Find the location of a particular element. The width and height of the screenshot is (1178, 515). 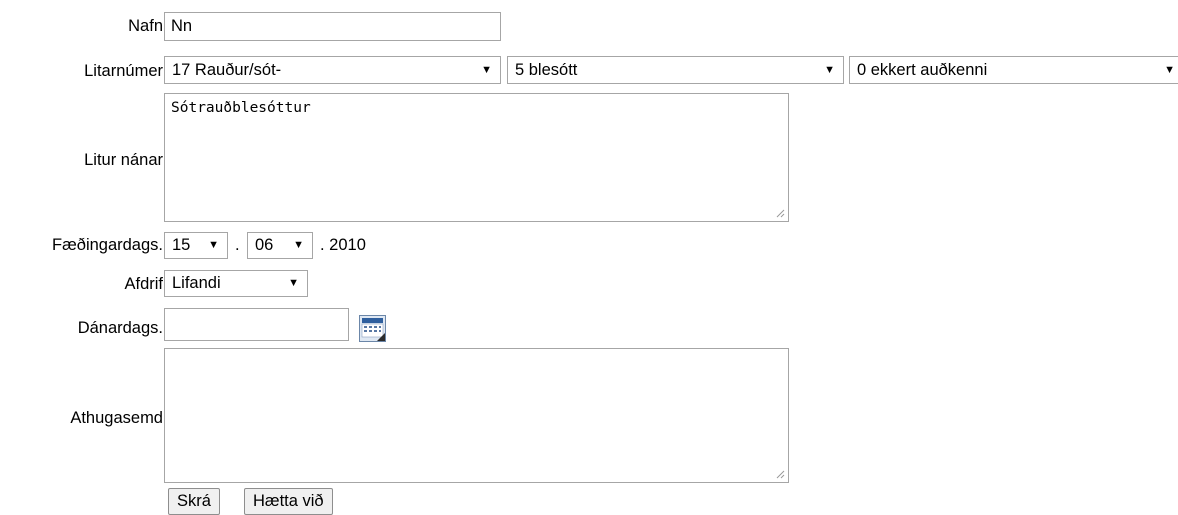

color-pattern-select-value: 5 blesótt is located at coordinates (546, 70).